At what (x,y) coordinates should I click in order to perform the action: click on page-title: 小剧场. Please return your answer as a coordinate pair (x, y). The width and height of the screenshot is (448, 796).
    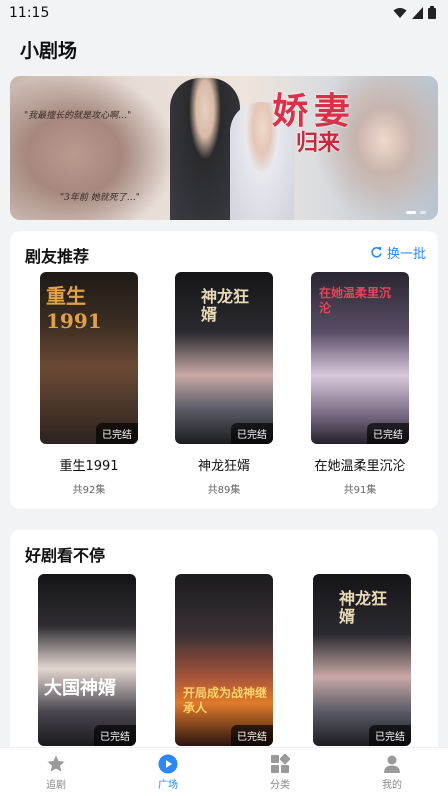
    Looking at the image, I should click on (49, 51).